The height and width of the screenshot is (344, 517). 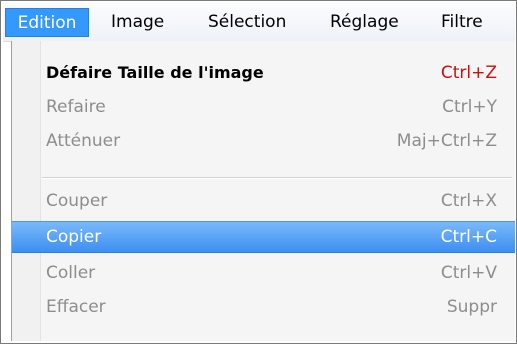 I want to click on menu-item-label: Effacer, so click(x=76, y=307).